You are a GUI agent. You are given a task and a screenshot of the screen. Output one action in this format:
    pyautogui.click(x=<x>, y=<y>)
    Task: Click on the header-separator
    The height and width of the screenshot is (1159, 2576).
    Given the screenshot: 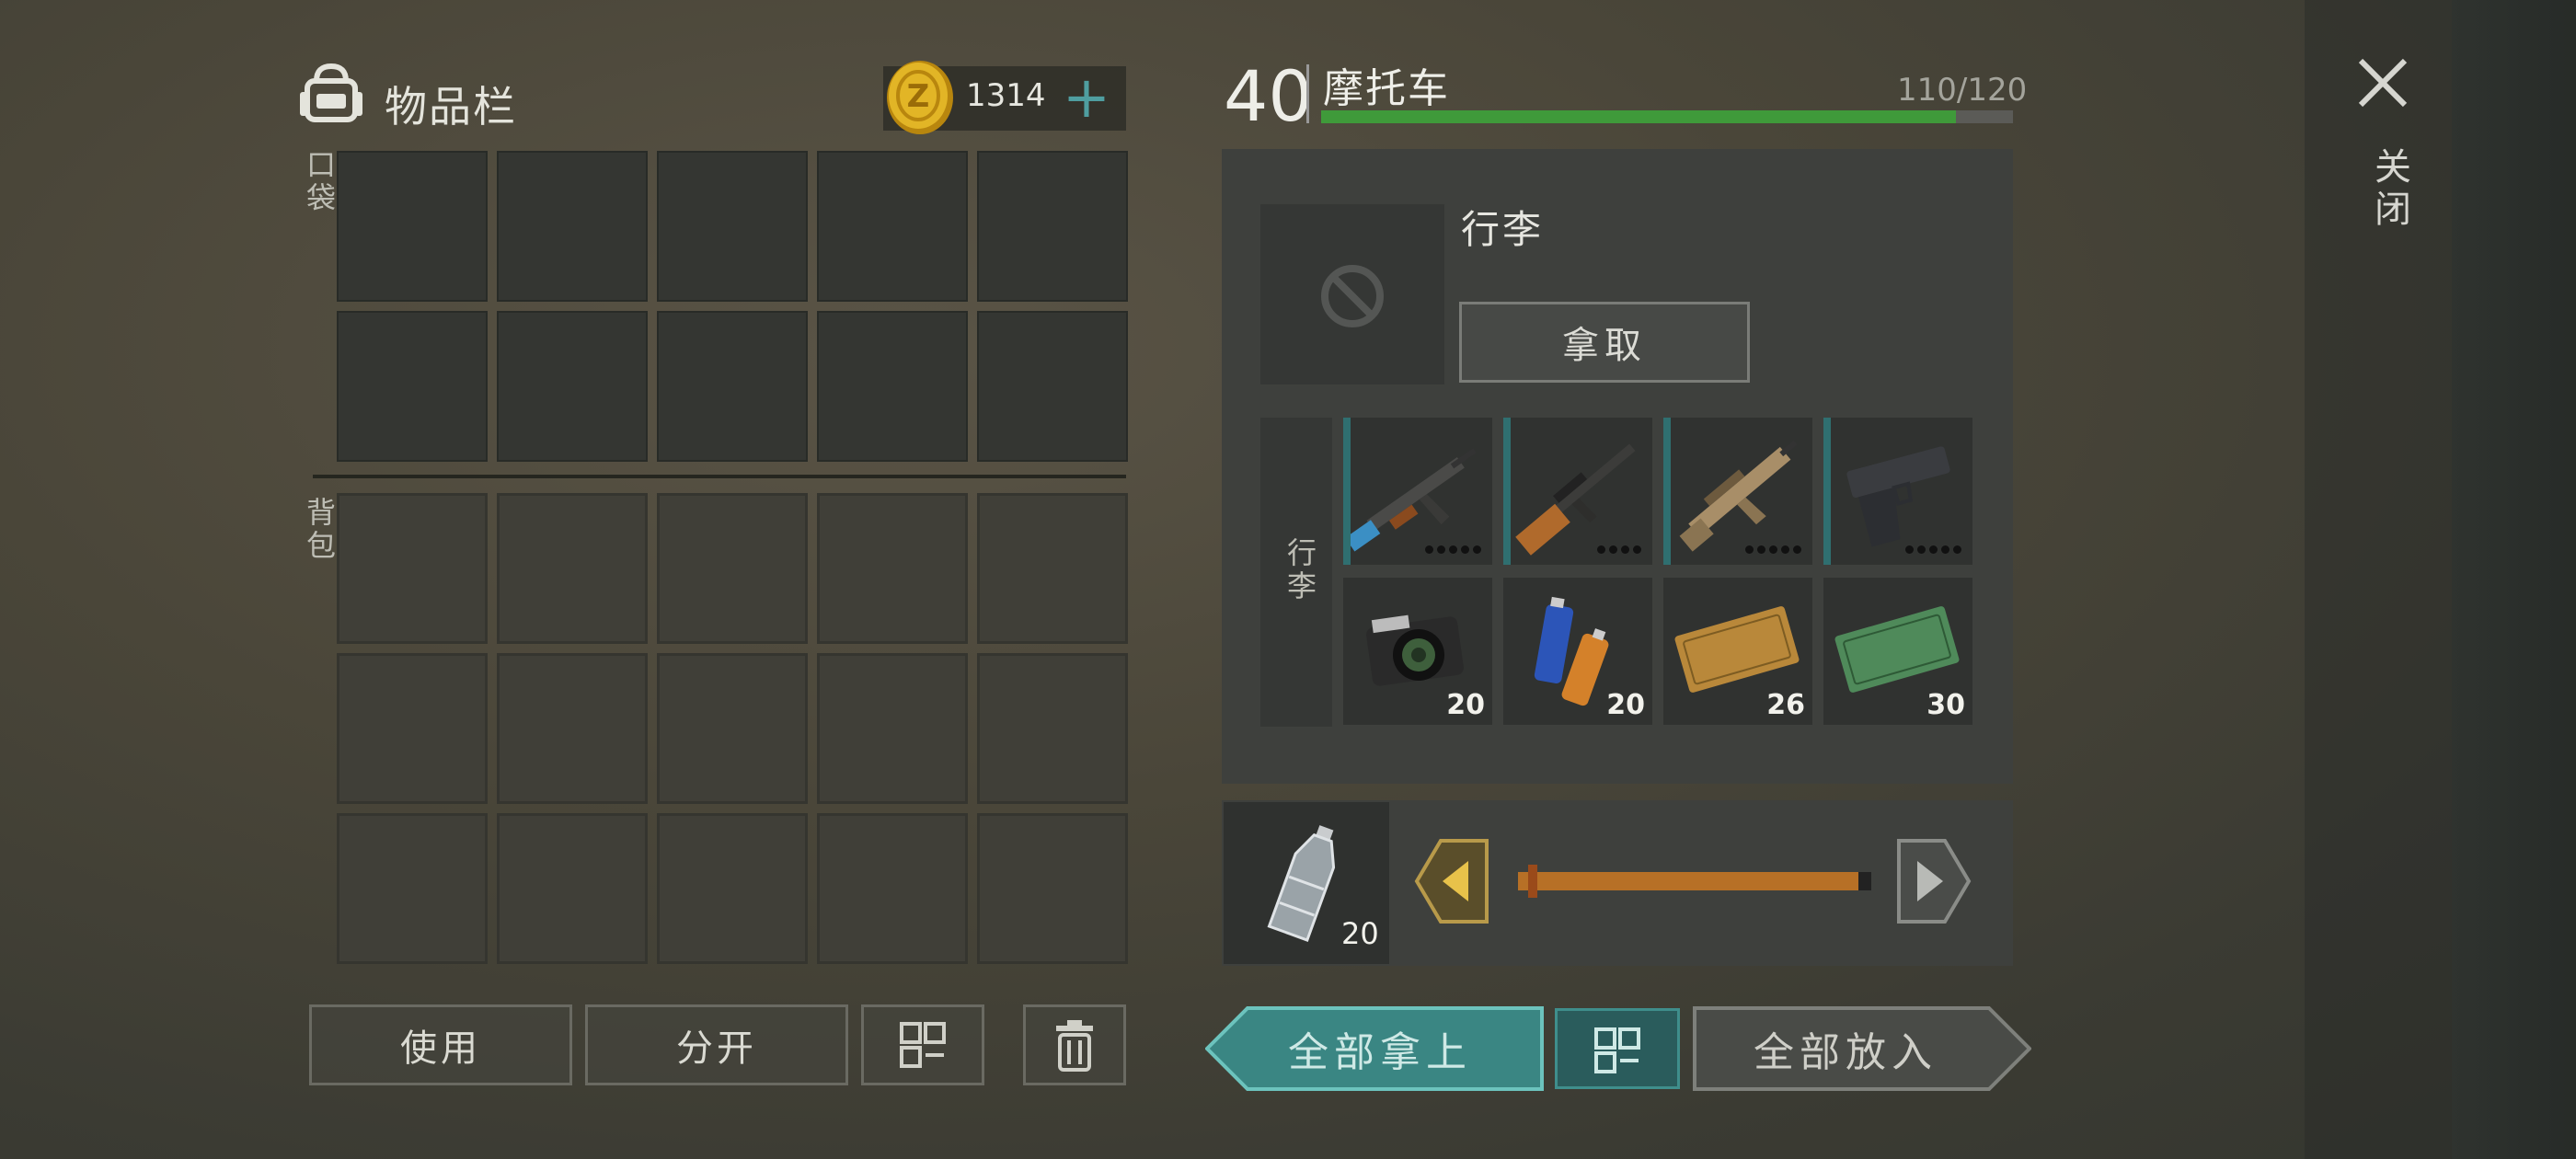 What is the action you would take?
    pyautogui.click(x=1307, y=93)
    